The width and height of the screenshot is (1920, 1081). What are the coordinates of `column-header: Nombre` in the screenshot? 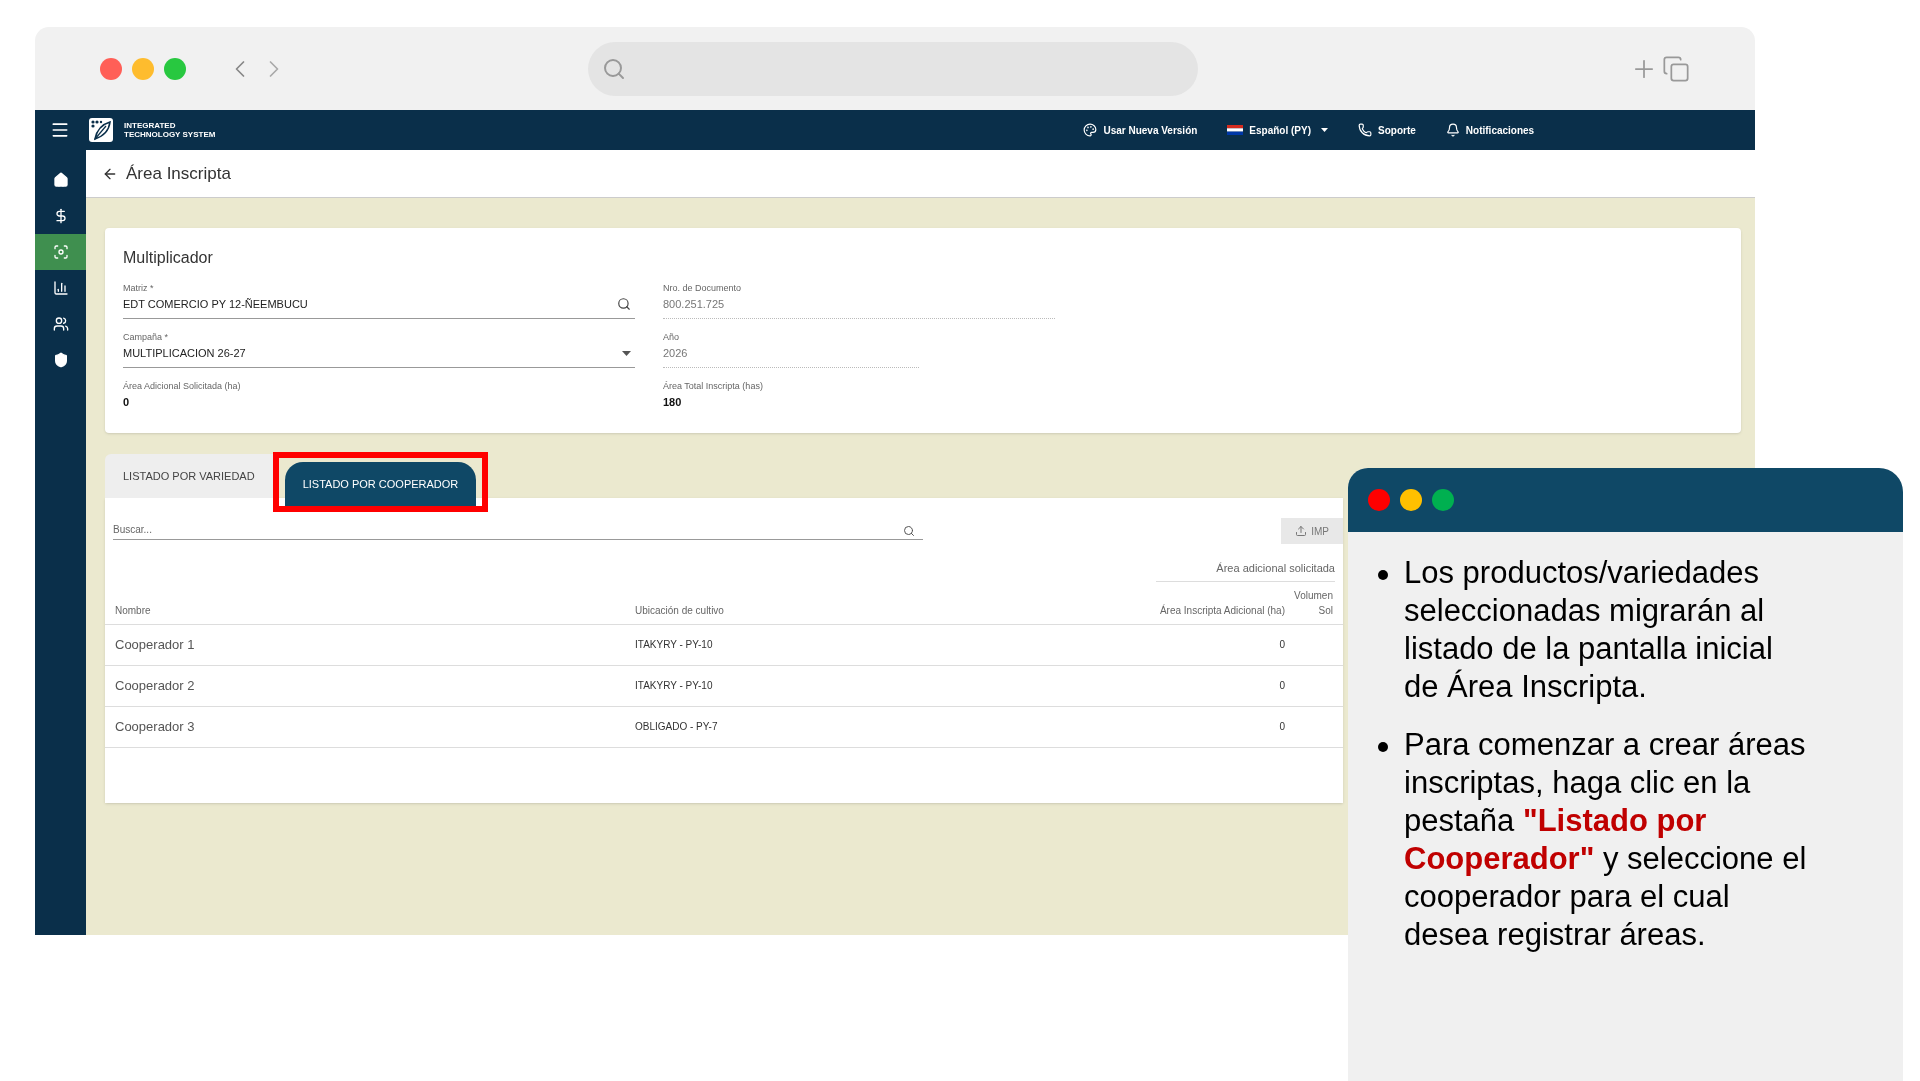 It's located at (133, 610).